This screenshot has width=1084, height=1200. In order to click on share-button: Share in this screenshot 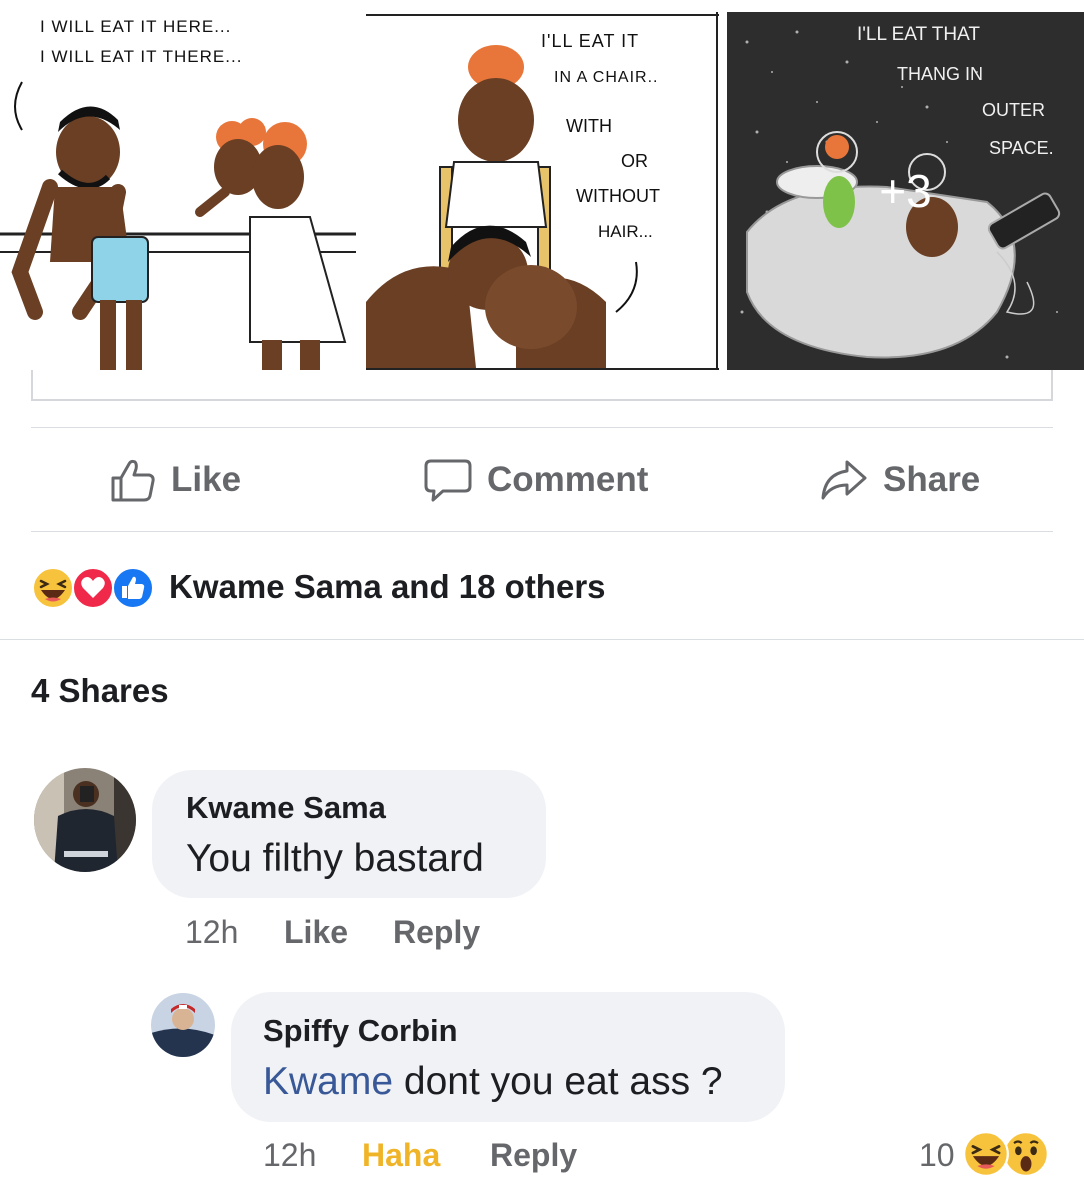, I will do `click(899, 480)`.